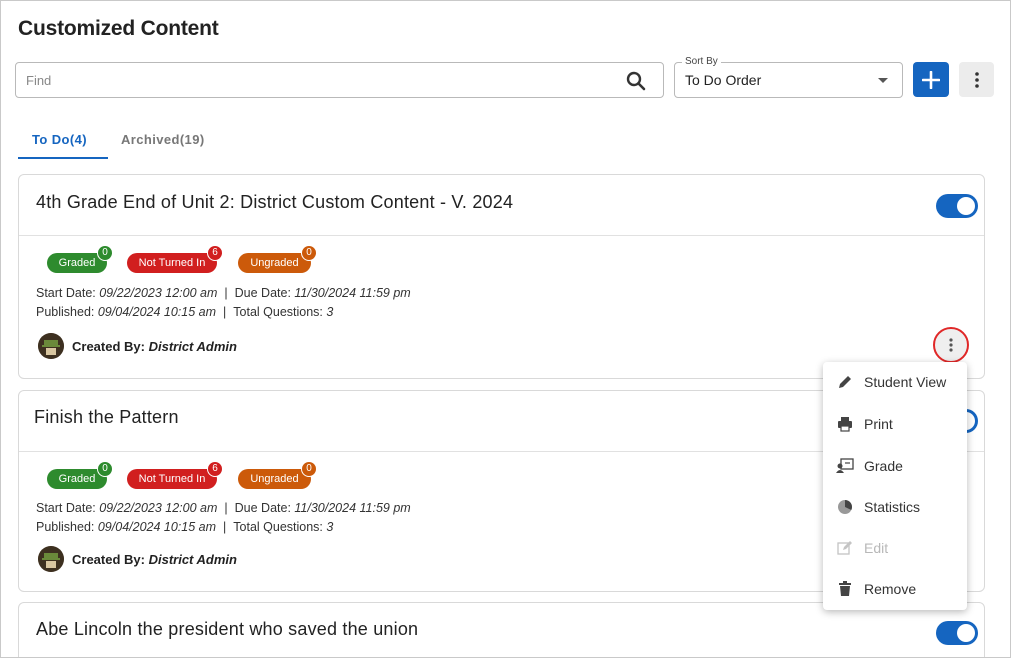  What do you see at coordinates (845, 589) in the screenshot?
I see `trash-icon` at bounding box center [845, 589].